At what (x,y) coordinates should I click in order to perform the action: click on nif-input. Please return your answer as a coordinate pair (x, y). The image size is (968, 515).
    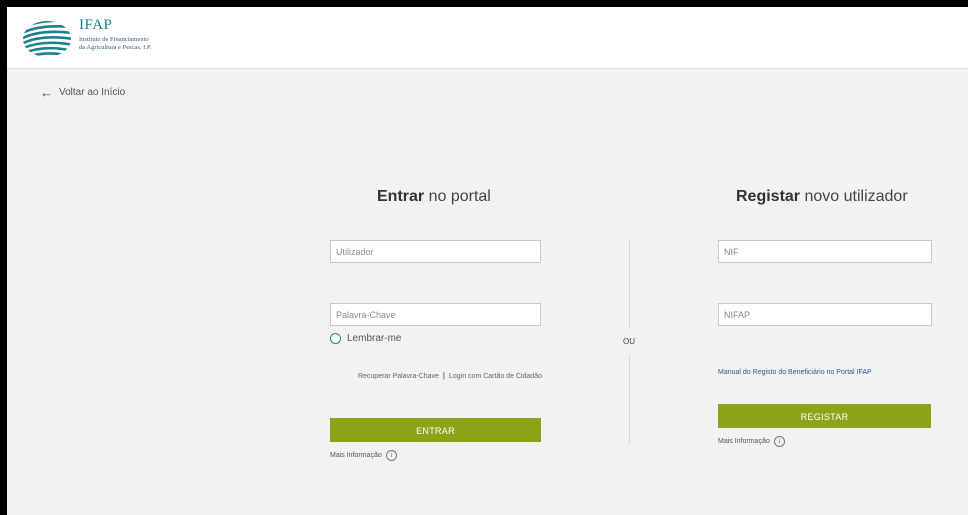
    Looking at the image, I should click on (825, 251).